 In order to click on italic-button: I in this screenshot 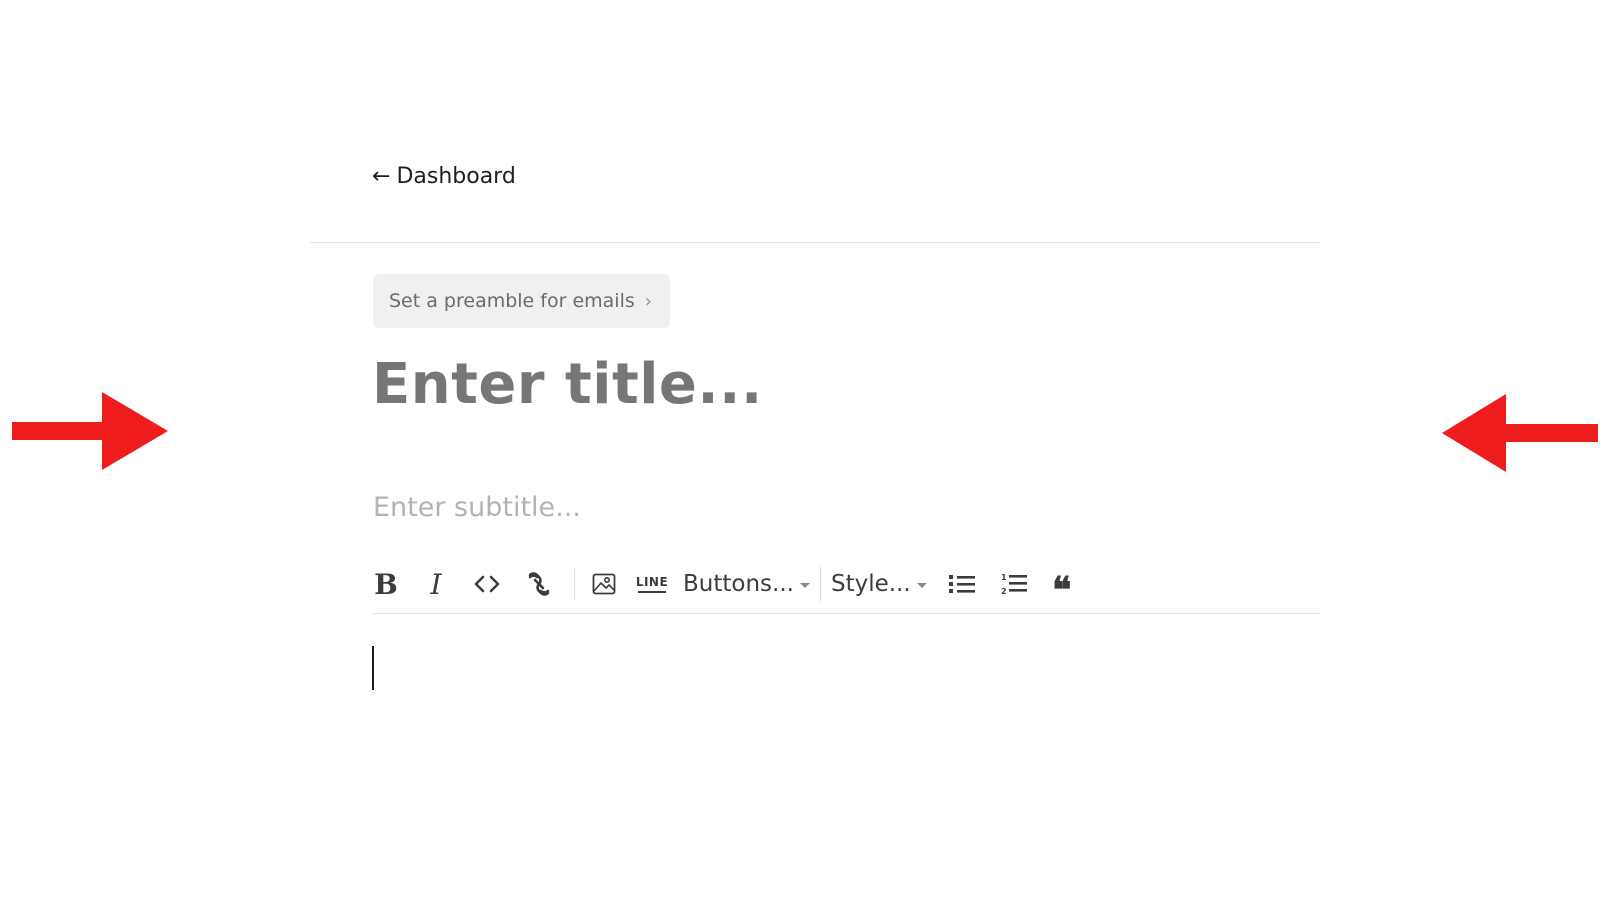, I will do `click(436, 584)`.